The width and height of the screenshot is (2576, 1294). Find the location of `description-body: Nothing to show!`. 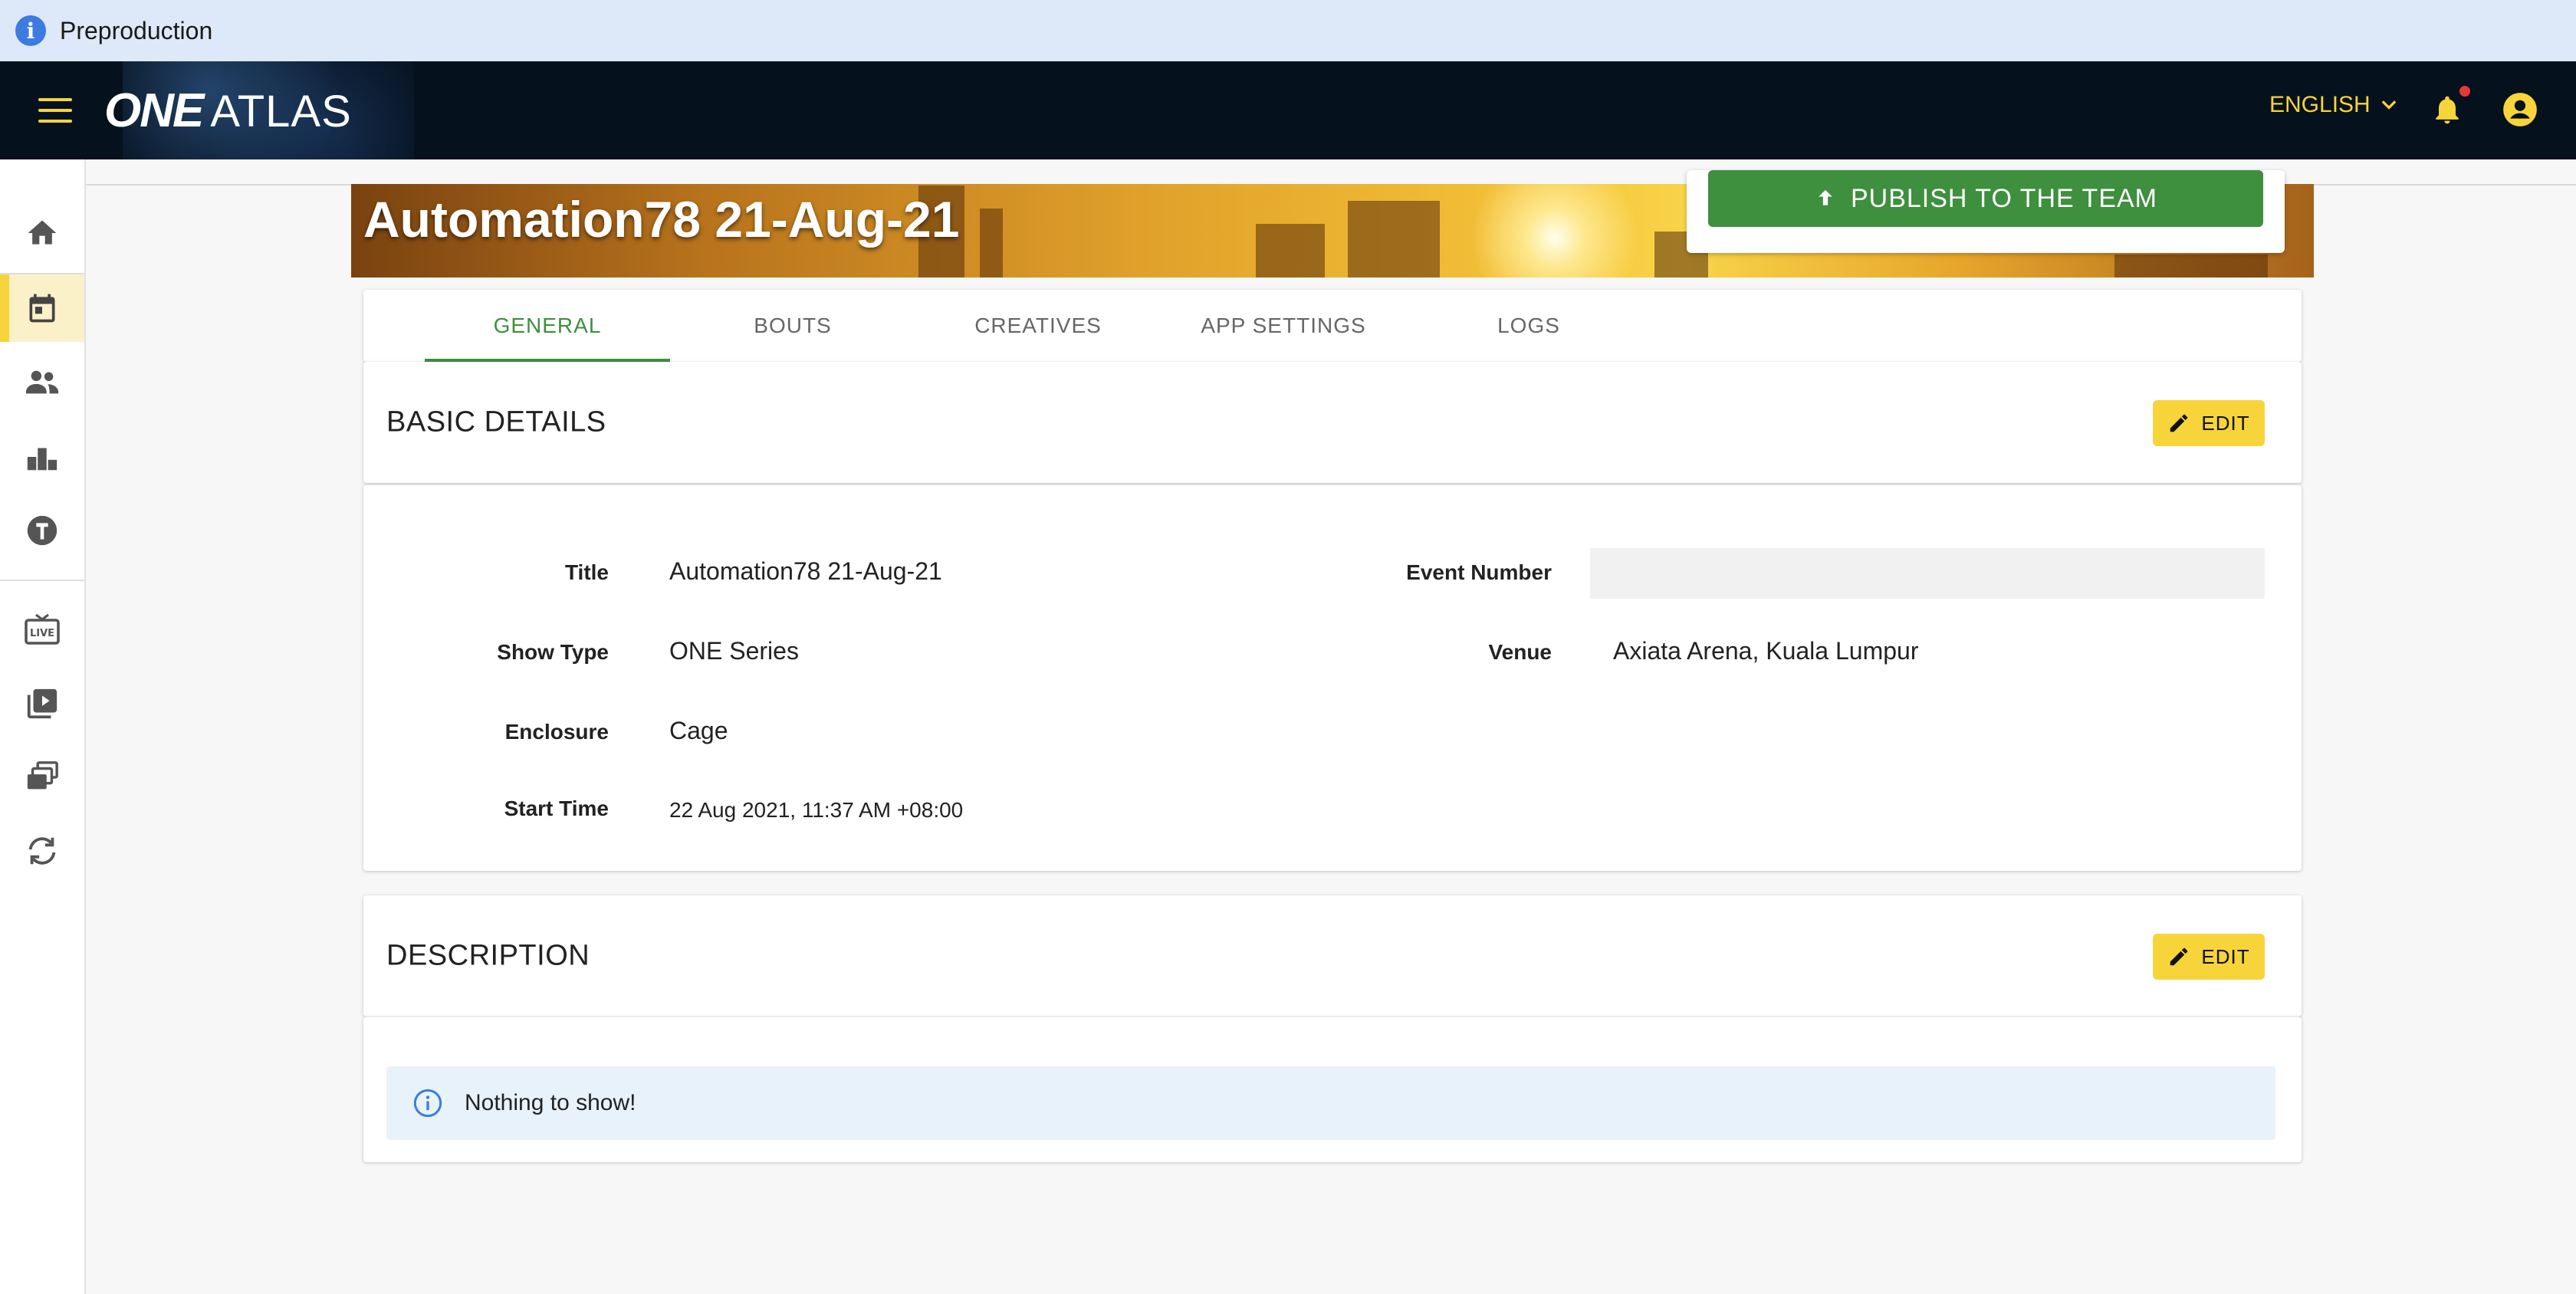

description-body: Nothing to show! is located at coordinates (1332, 1089).